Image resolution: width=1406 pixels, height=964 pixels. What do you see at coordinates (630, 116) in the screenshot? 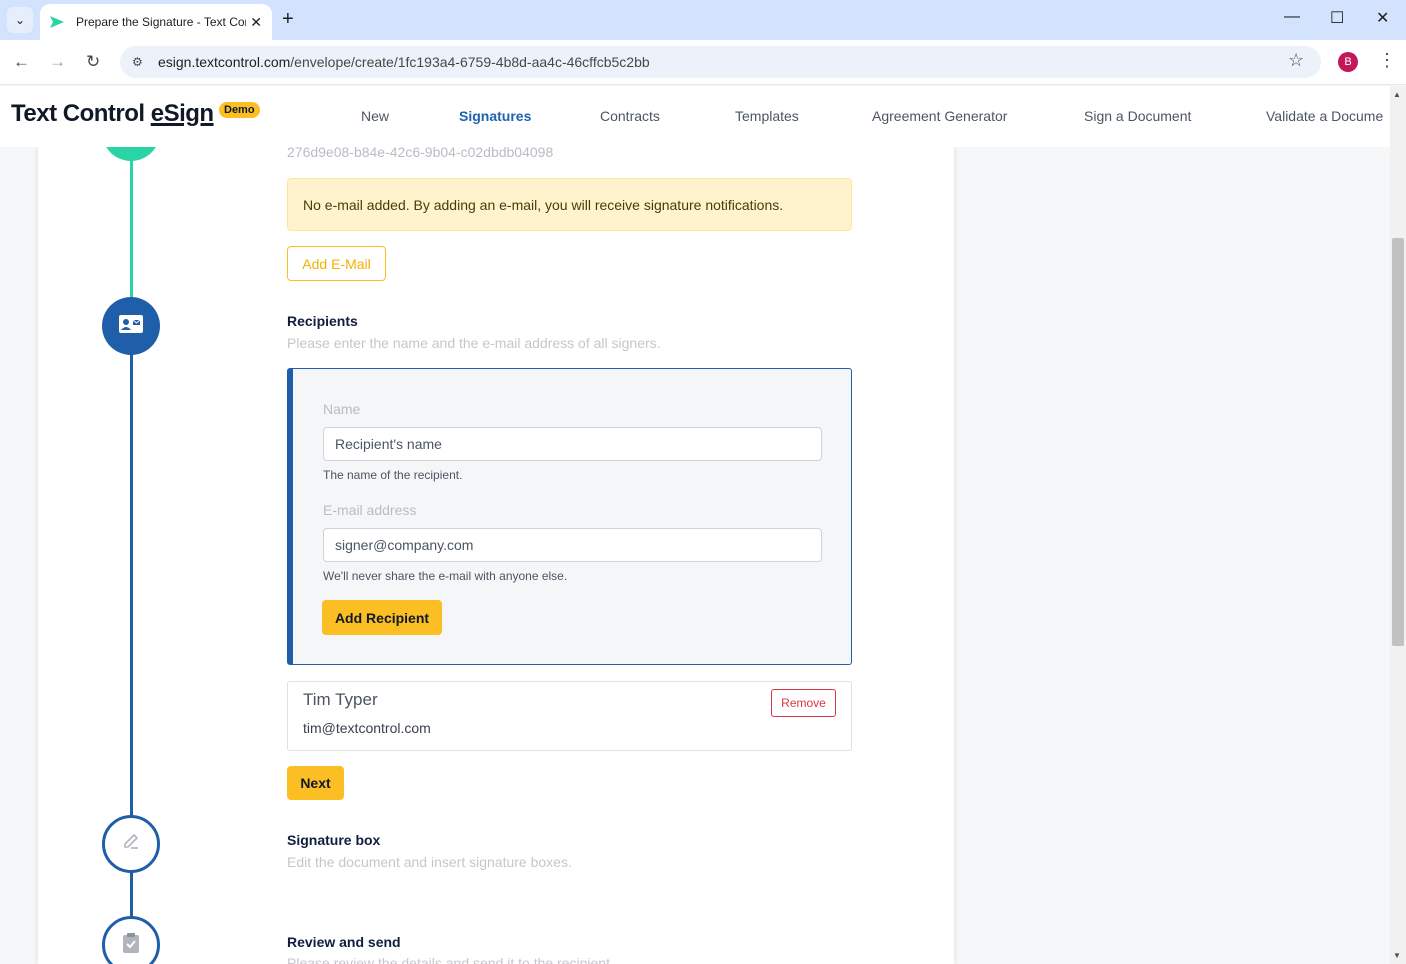
I see `nav-contracts: Contracts` at bounding box center [630, 116].